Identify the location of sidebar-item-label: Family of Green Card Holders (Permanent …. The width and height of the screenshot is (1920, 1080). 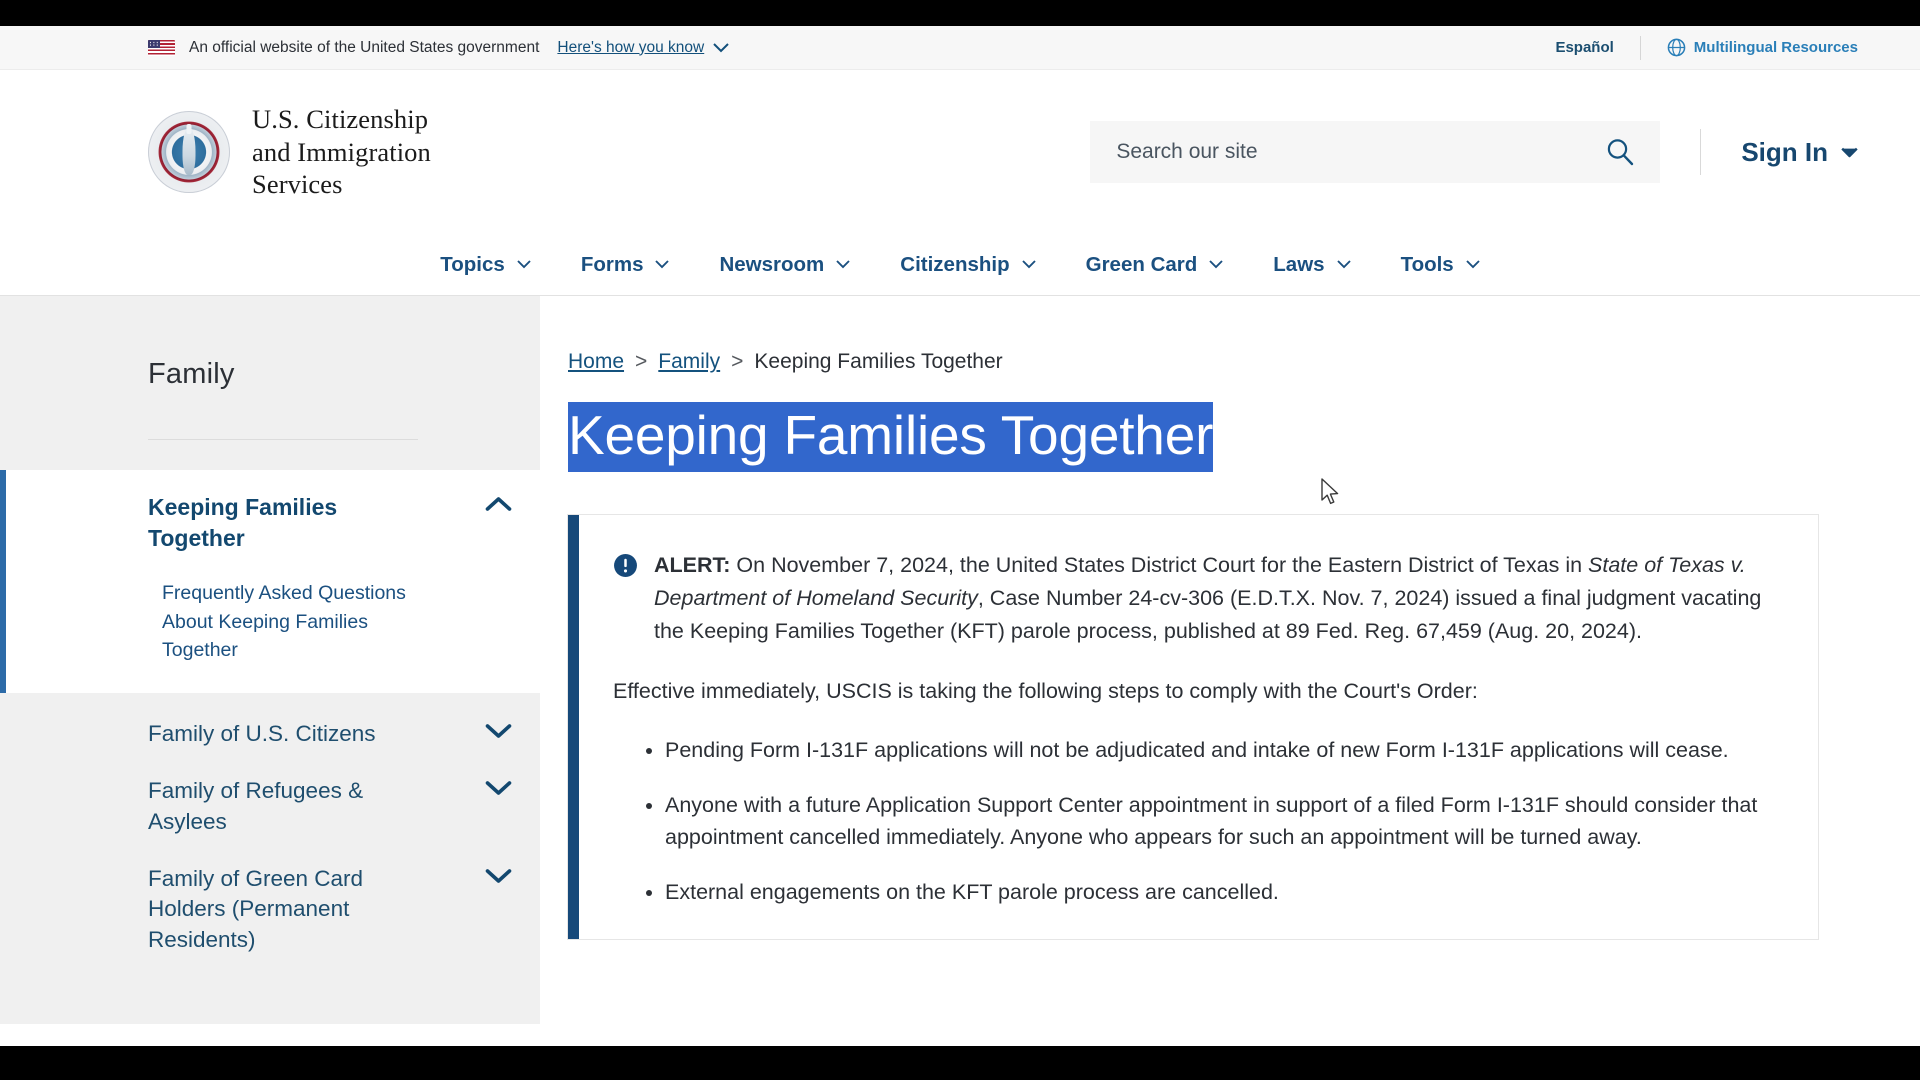
(256, 909).